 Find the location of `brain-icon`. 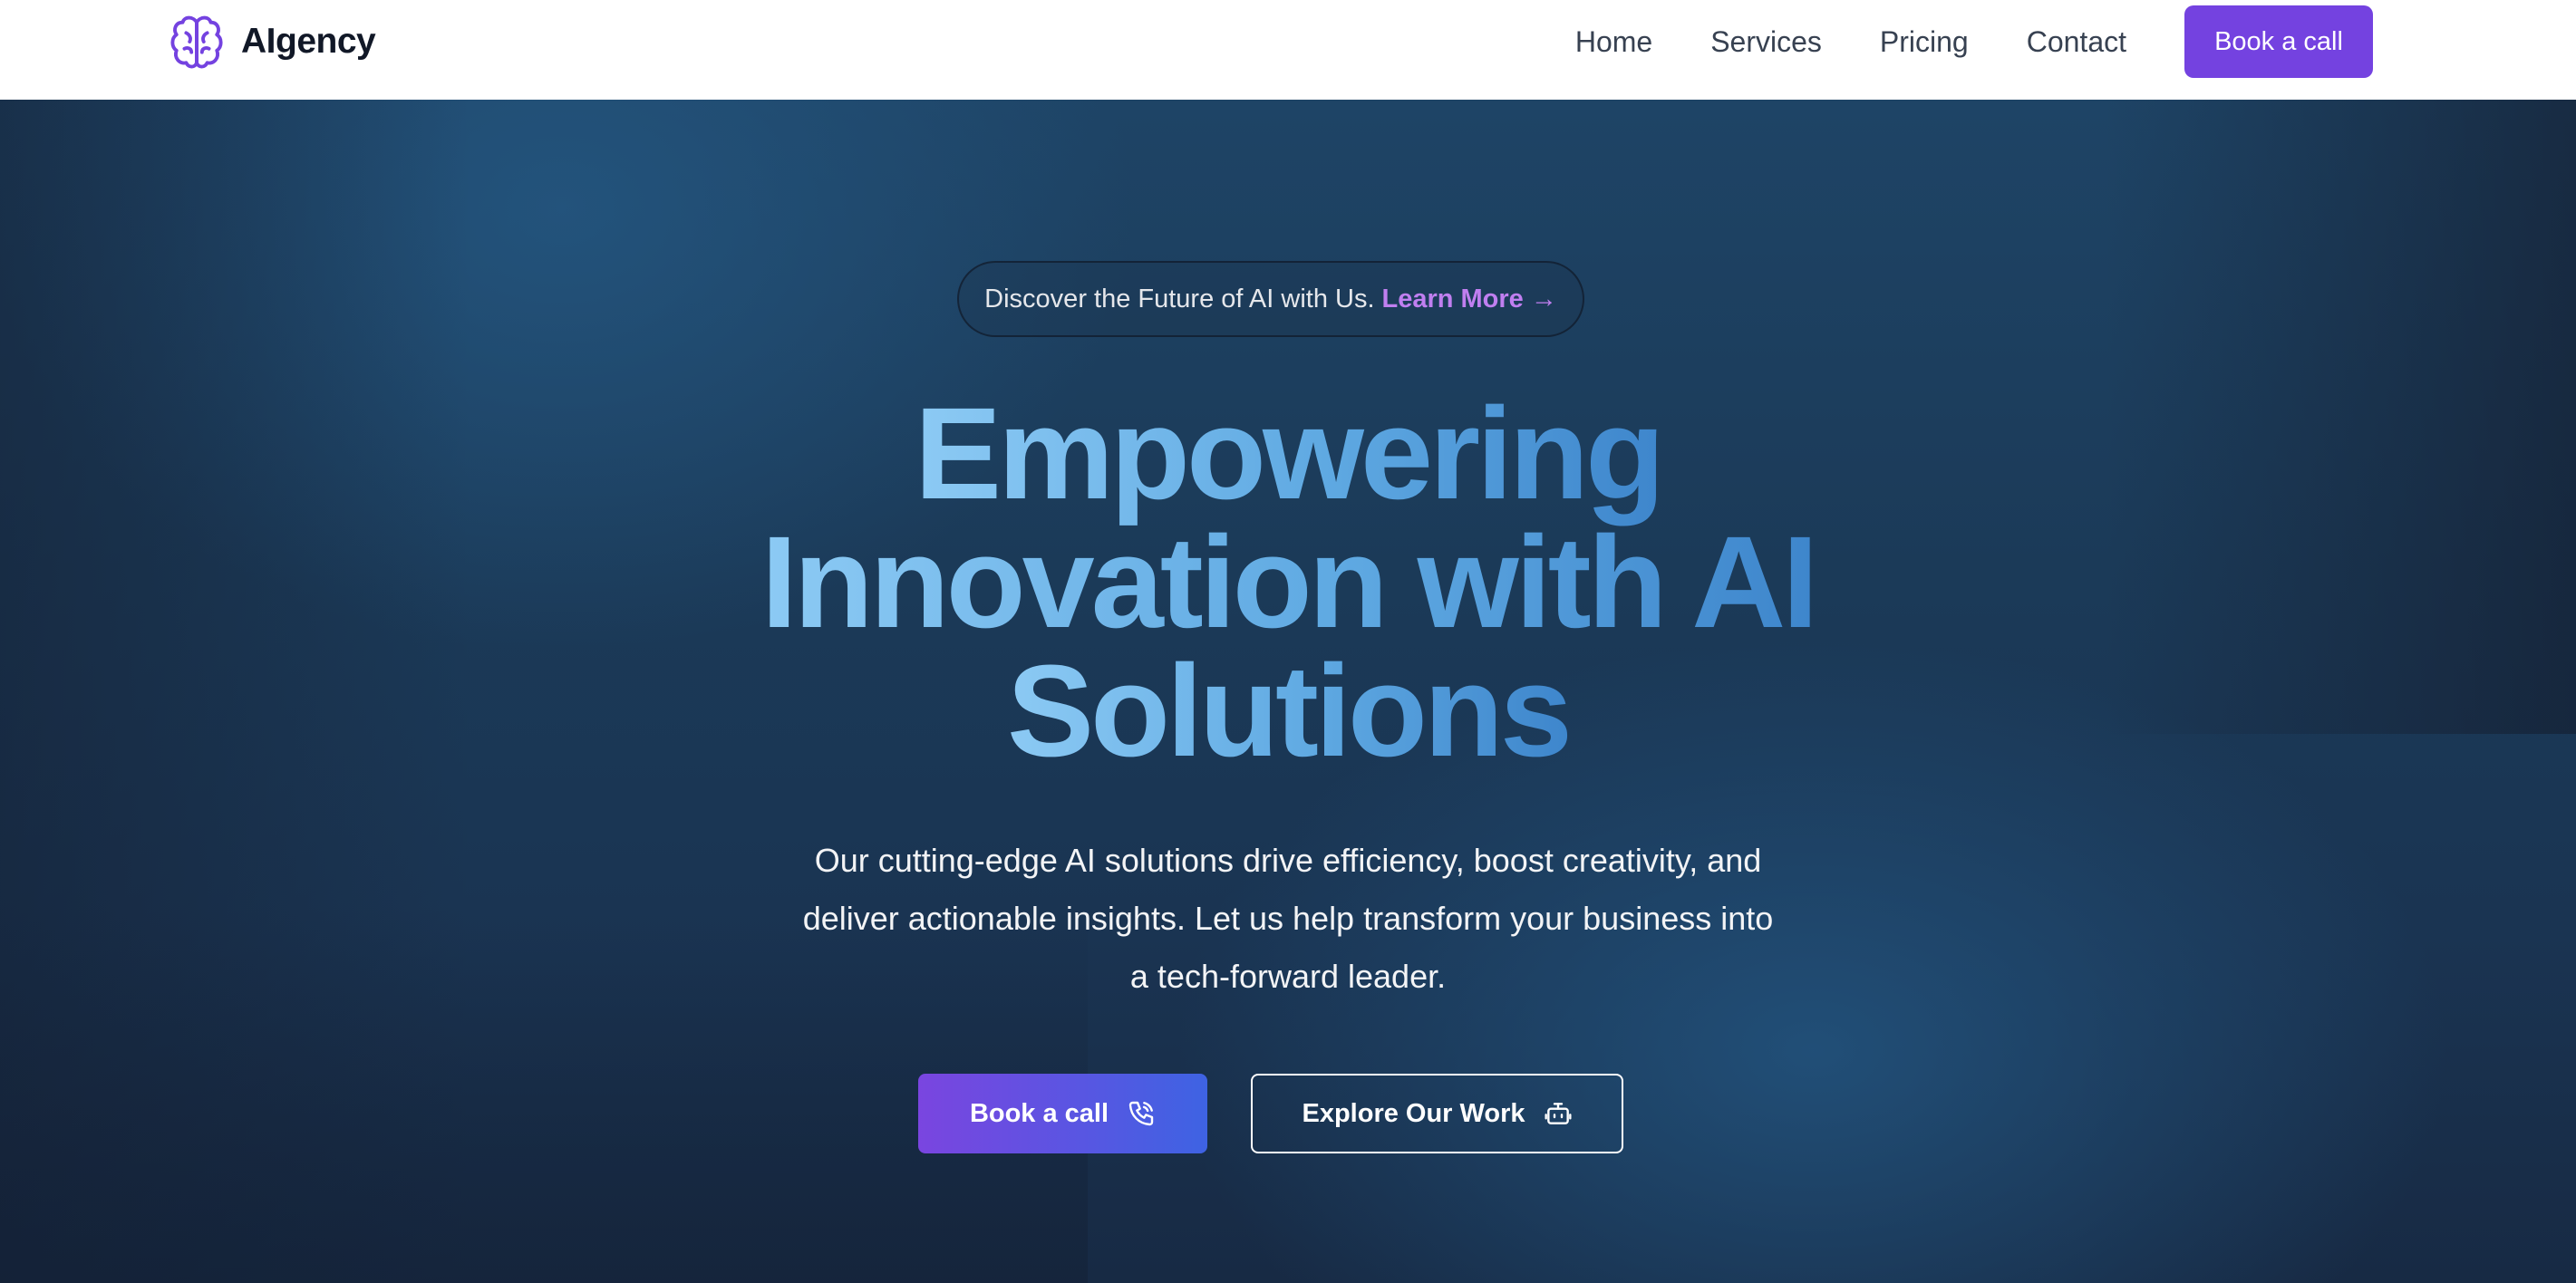

brain-icon is located at coordinates (196, 42).